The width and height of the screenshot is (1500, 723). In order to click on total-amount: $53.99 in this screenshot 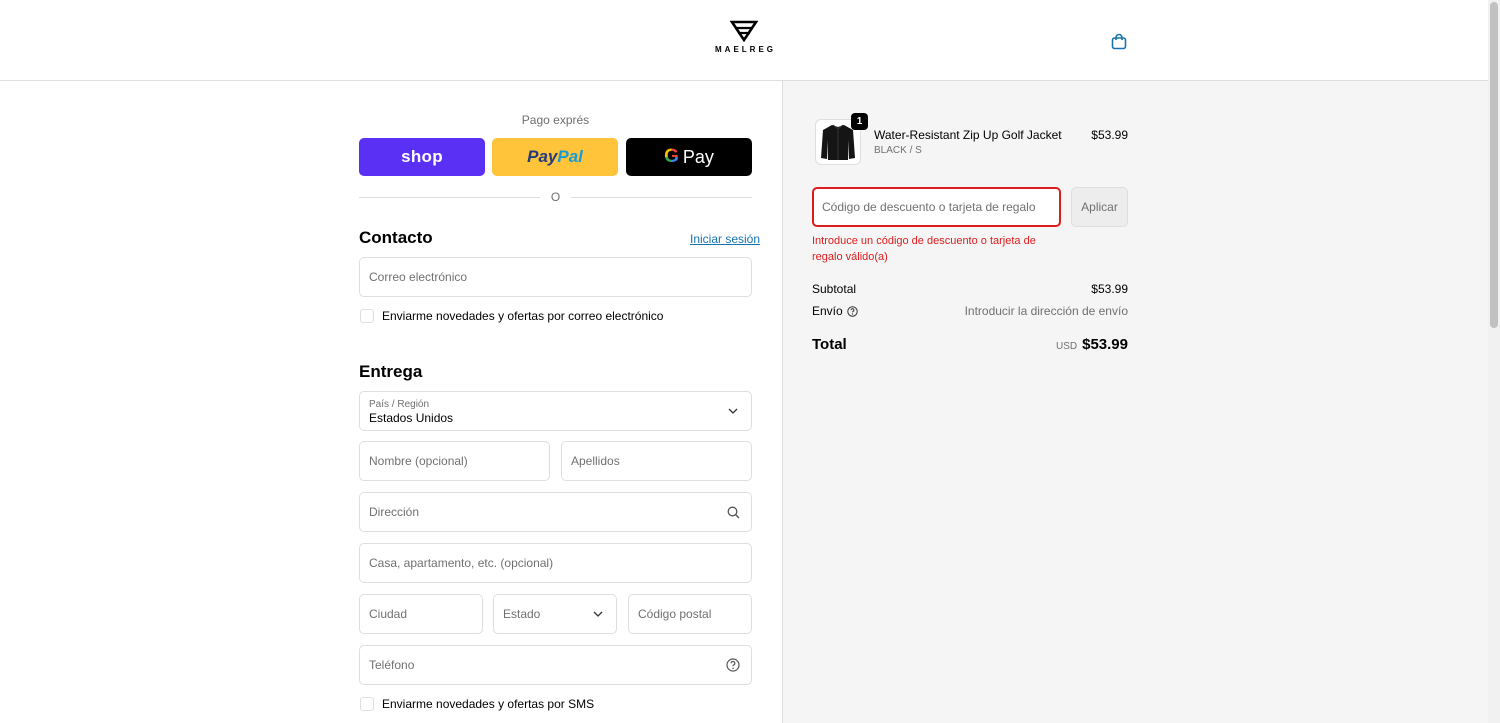, I will do `click(1105, 344)`.